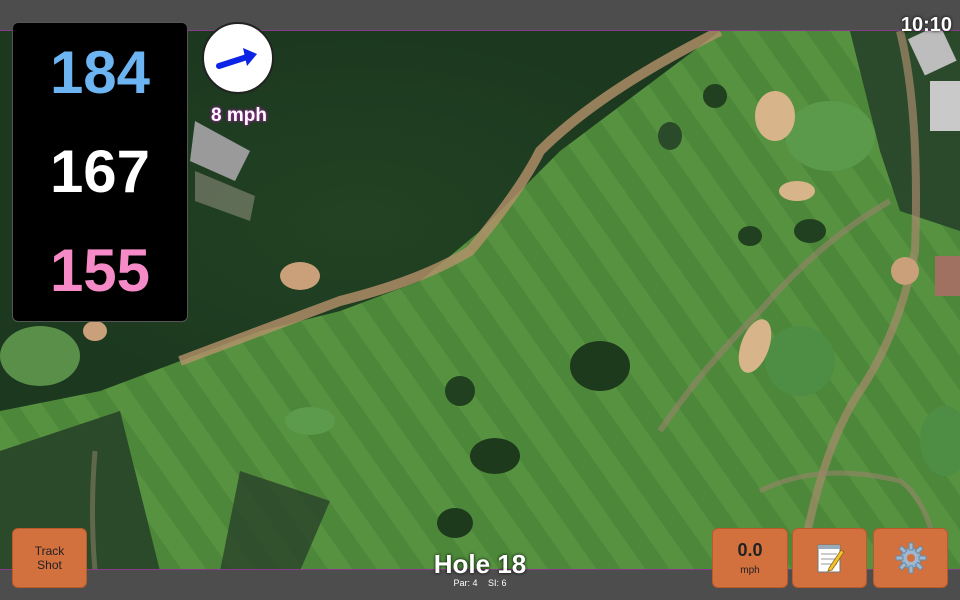  Describe the element at coordinates (465, 583) in the screenshot. I see `par-label: Par: 4` at that location.